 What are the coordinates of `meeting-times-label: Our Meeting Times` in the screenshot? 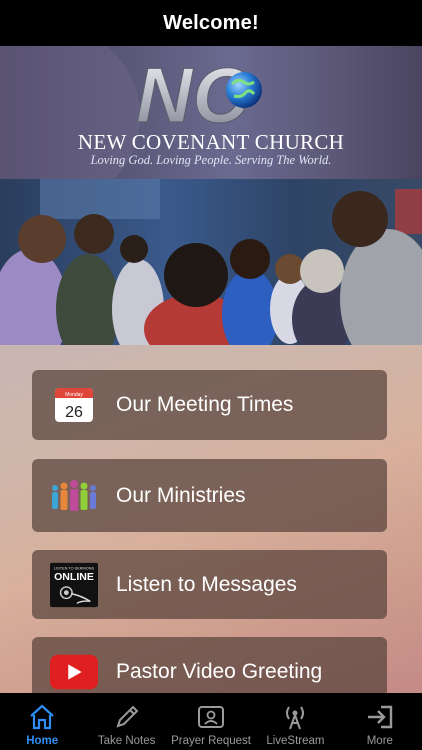 It's located at (205, 404).